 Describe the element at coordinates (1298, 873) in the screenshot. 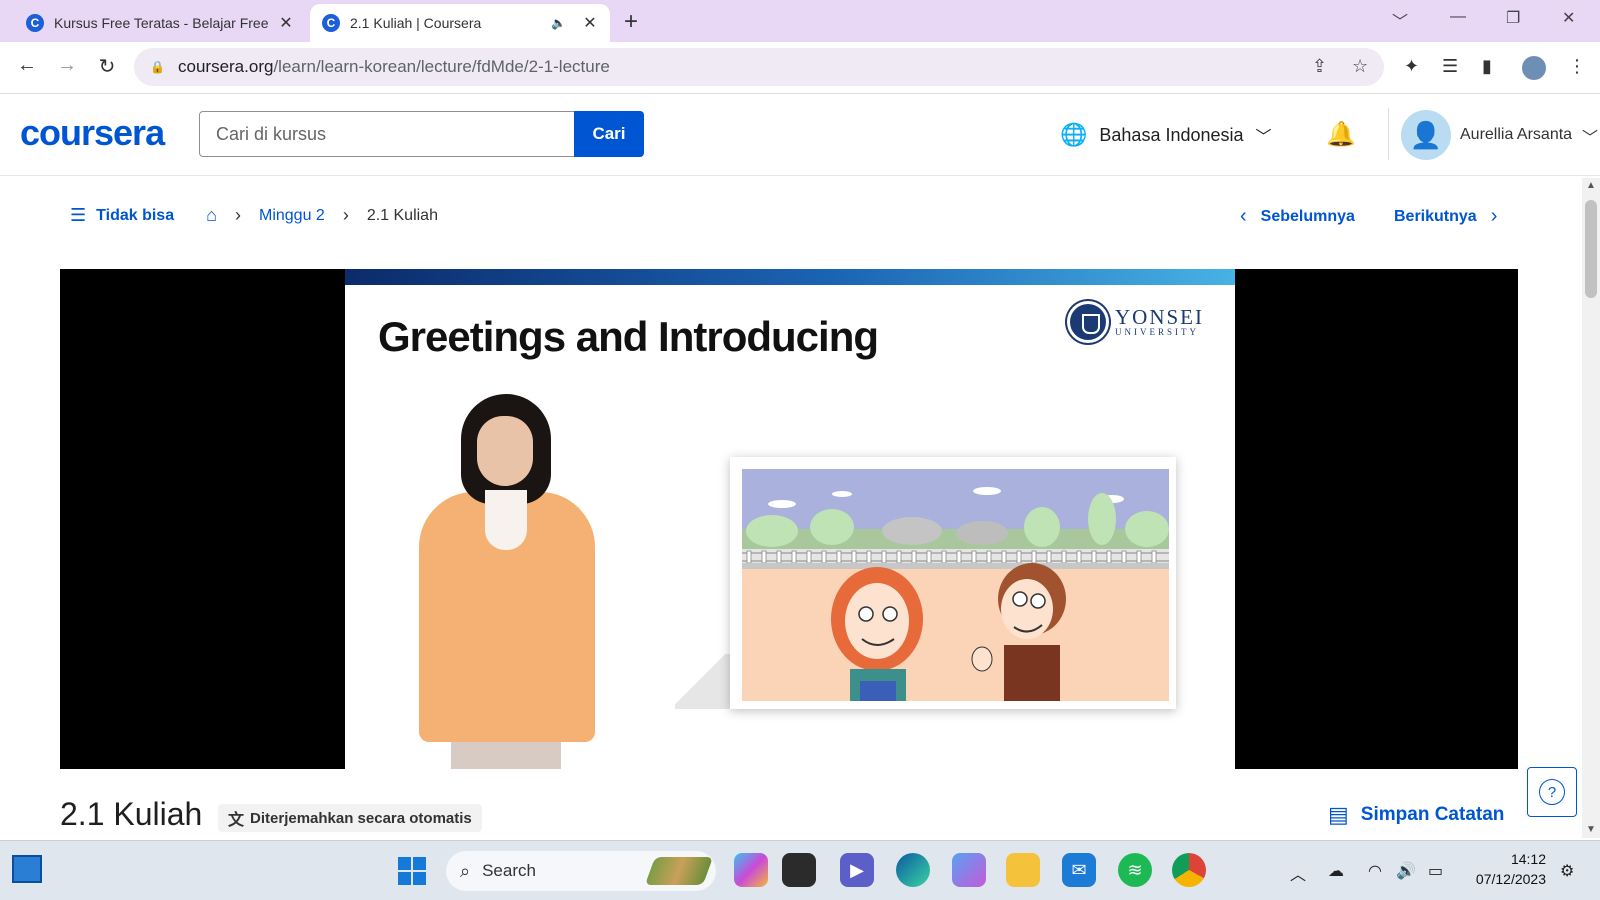

I see `tray-chevron-up-icon: ︿` at that location.